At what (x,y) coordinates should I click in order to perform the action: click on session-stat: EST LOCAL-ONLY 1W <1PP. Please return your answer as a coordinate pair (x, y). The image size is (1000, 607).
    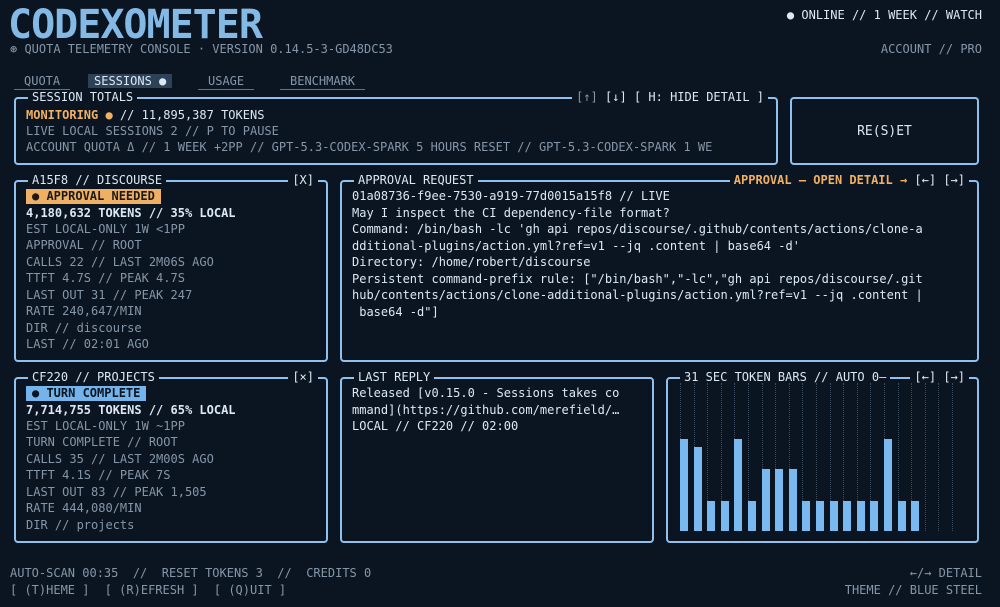
    Looking at the image, I should click on (105, 229).